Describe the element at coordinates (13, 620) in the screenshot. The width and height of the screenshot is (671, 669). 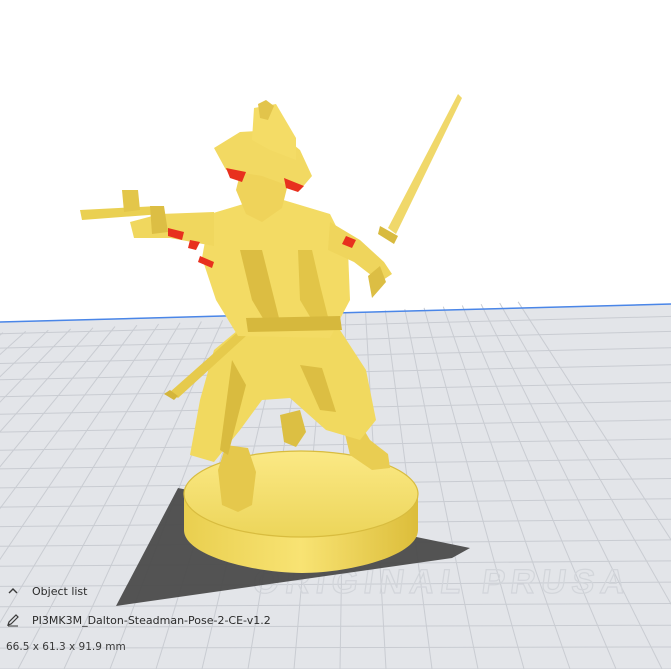
I see `pencil-icon` at that location.